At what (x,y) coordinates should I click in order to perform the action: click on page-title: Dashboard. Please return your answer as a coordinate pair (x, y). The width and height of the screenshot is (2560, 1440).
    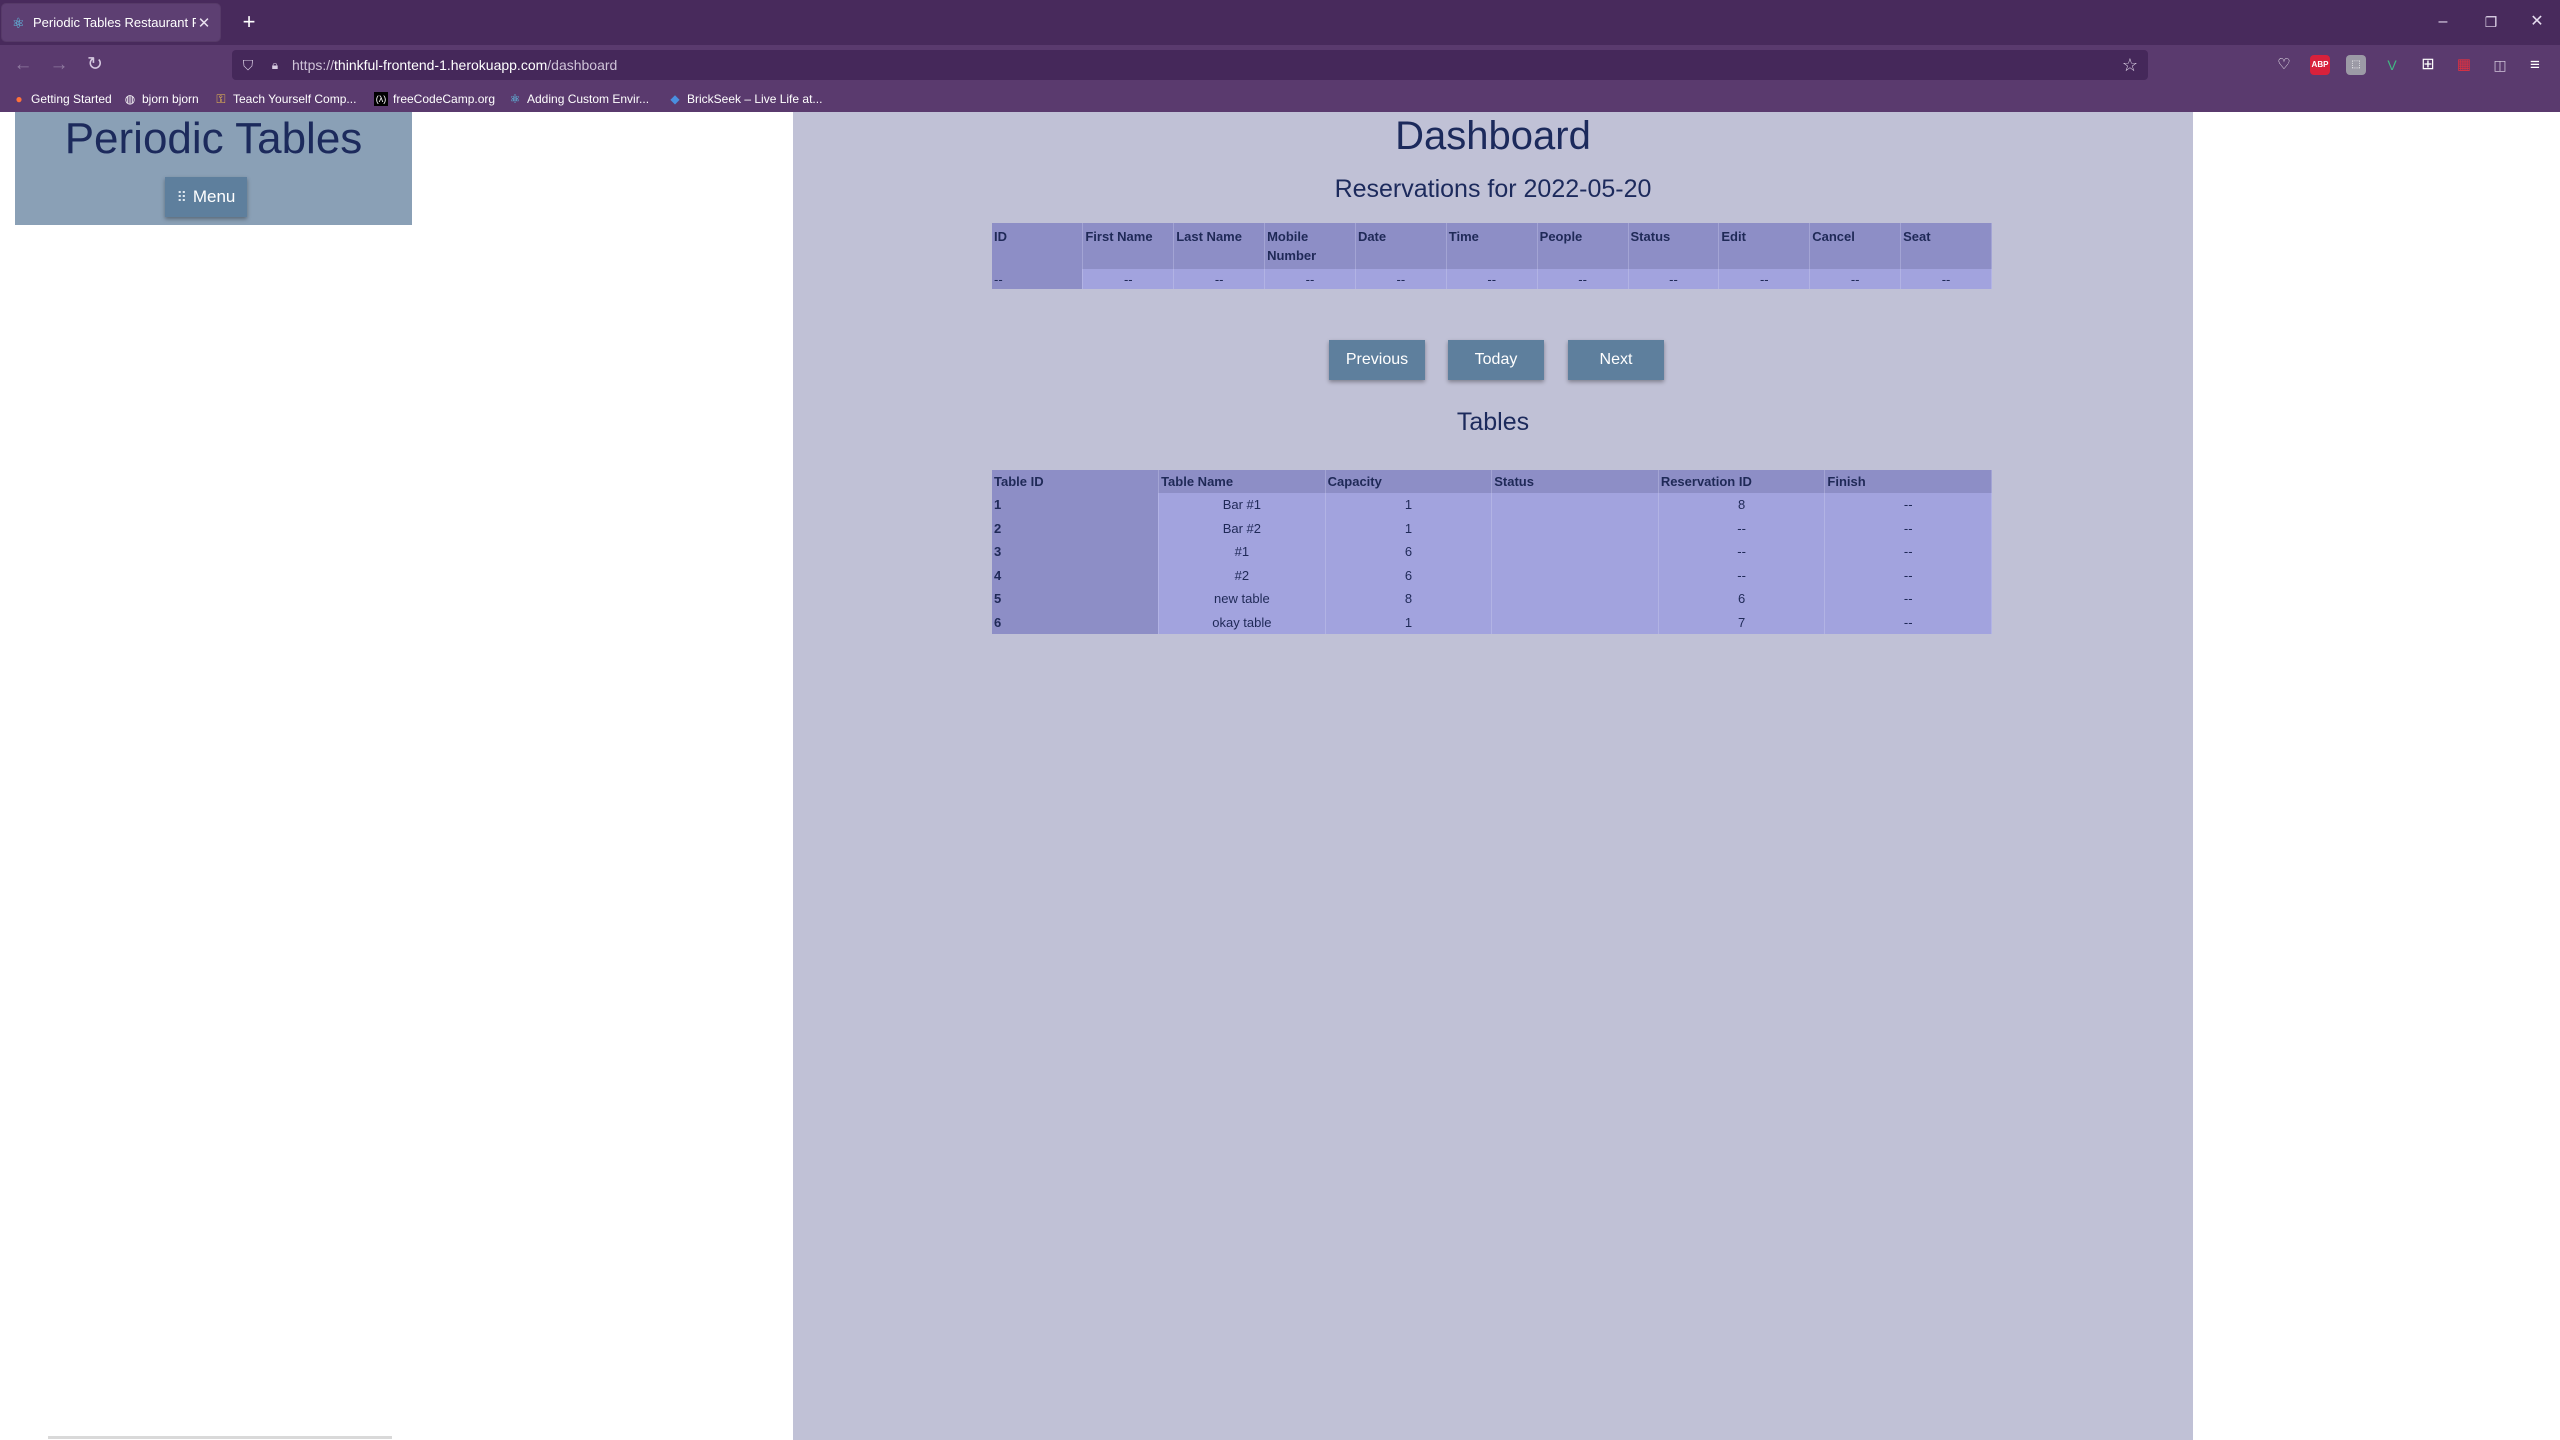
    Looking at the image, I should click on (1493, 136).